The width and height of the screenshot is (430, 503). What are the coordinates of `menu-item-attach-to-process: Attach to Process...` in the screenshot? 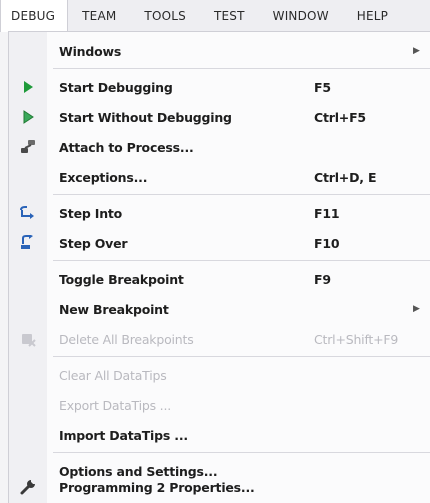 It's located at (219, 147).